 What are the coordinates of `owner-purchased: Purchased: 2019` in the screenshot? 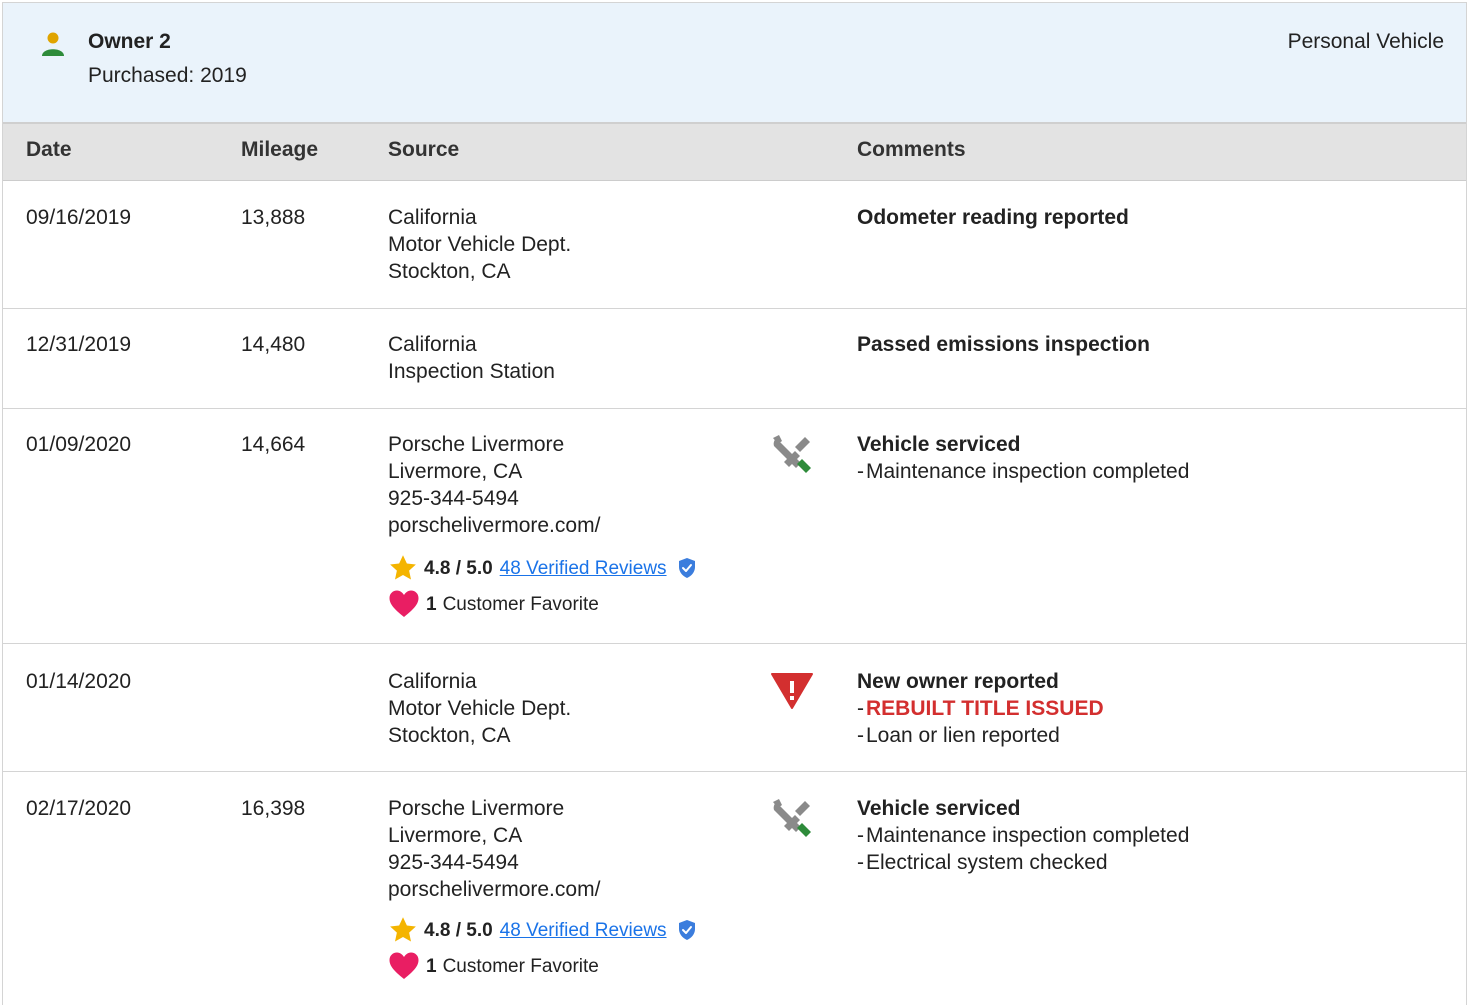 It's located at (167, 75).